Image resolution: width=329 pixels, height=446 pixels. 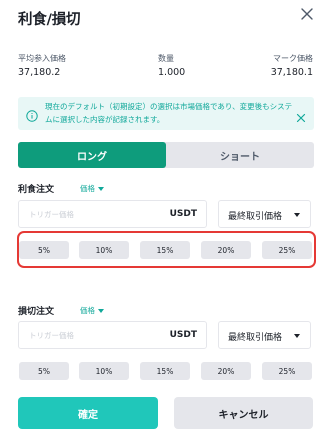 I want to click on take-profit-chip-25: 25%, so click(x=287, y=250).